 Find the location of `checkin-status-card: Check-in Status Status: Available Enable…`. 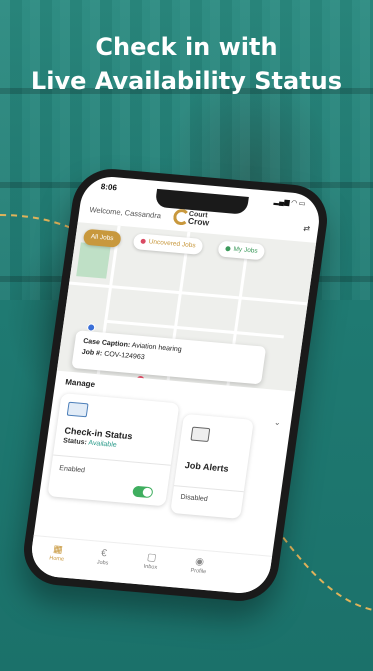

checkin-status-card: Check-in Status Status: Available Enable… is located at coordinates (113, 450).